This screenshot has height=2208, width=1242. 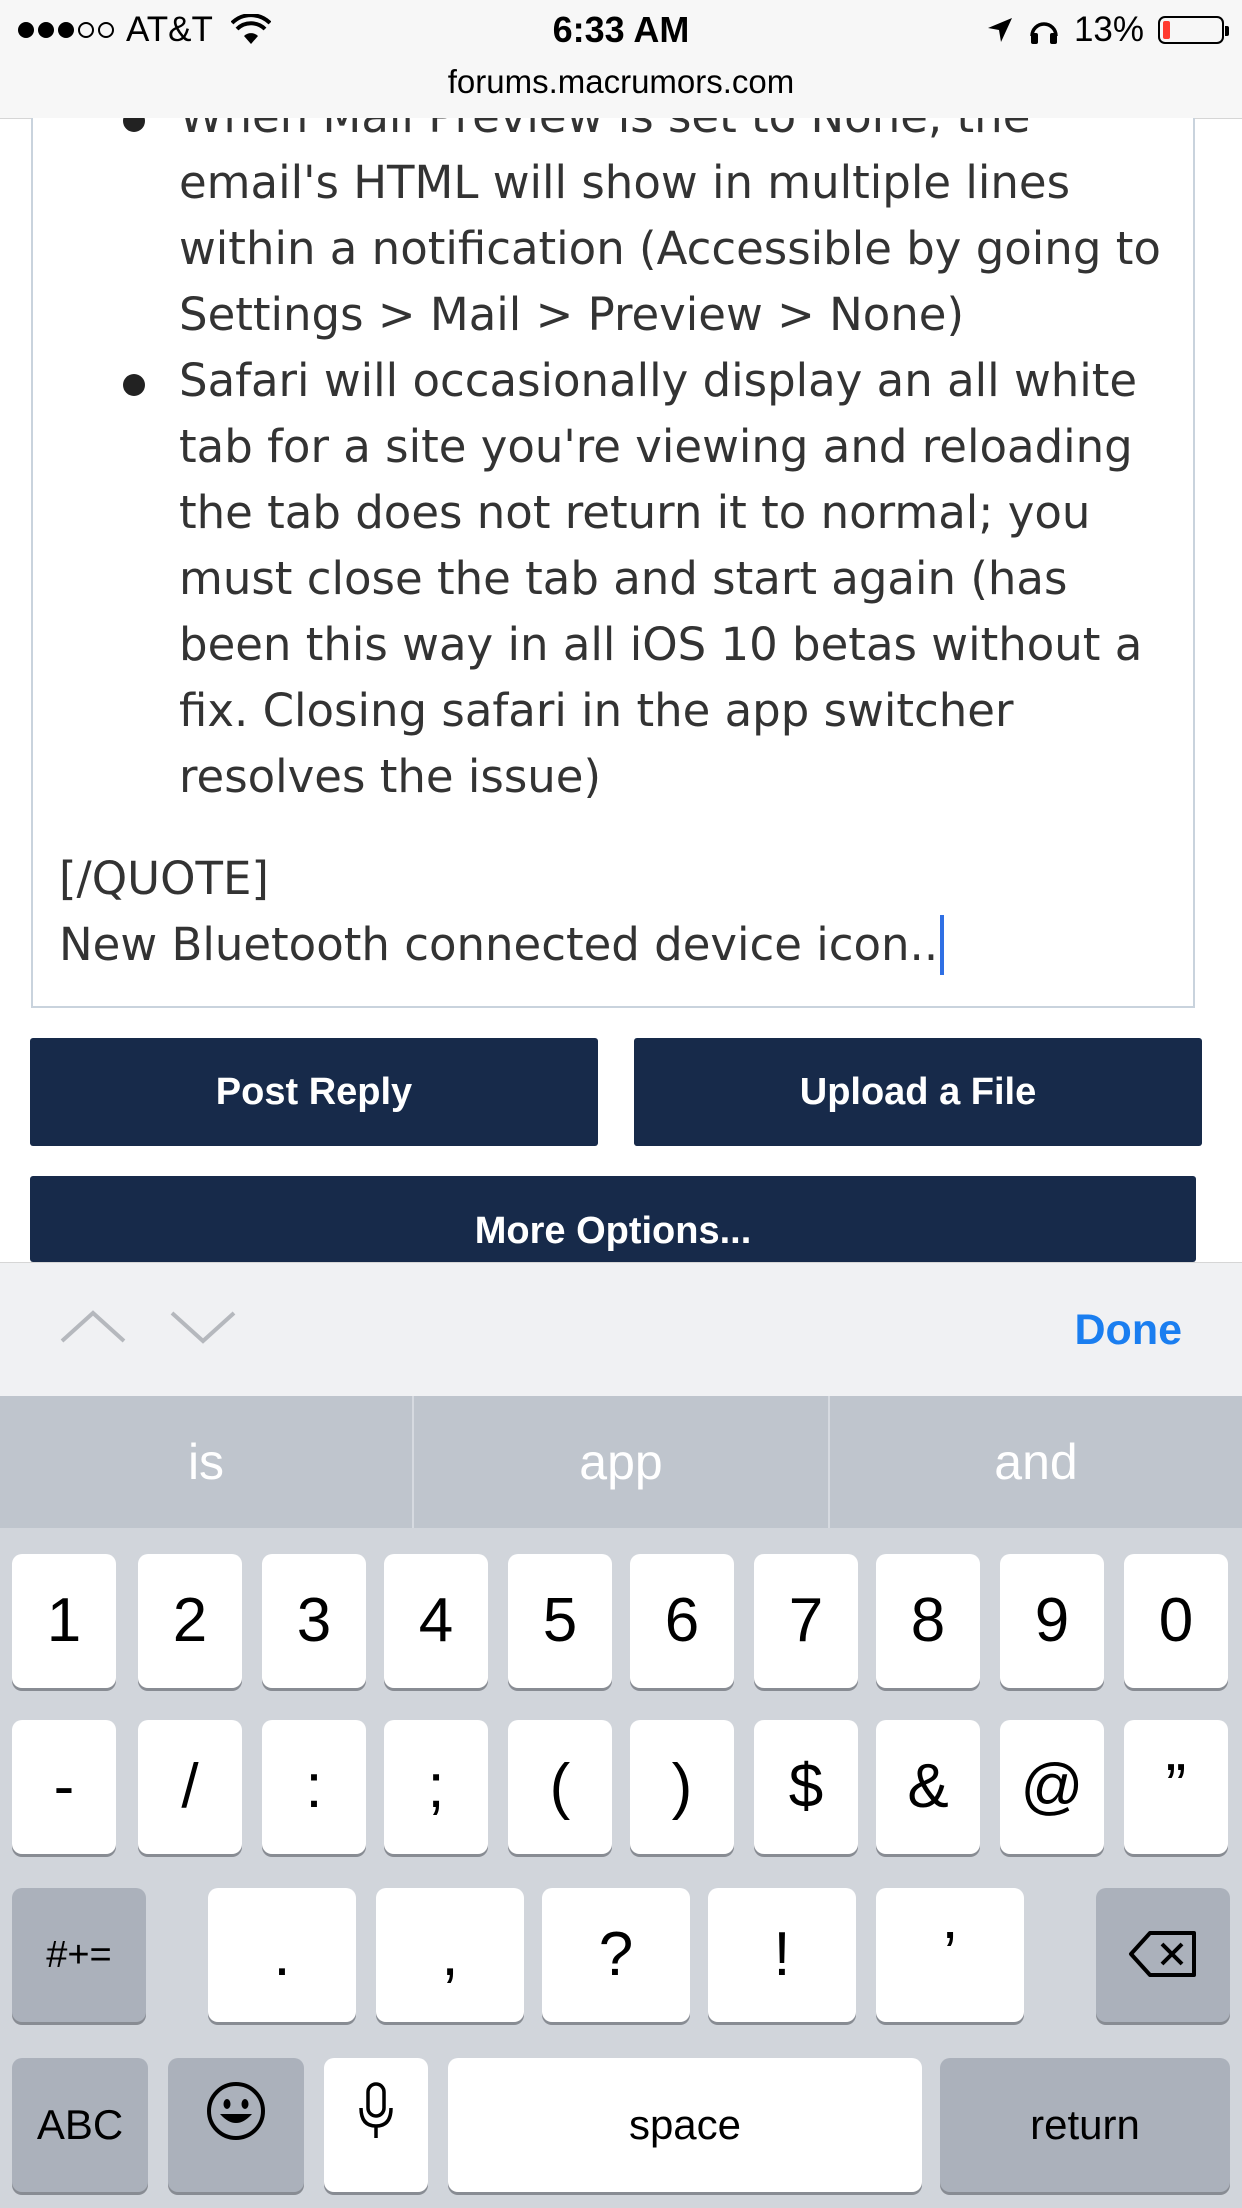 What do you see at coordinates (616, 1955) in the screenshot?
I see `key-question: ?` at bounding box center [616, 1955].